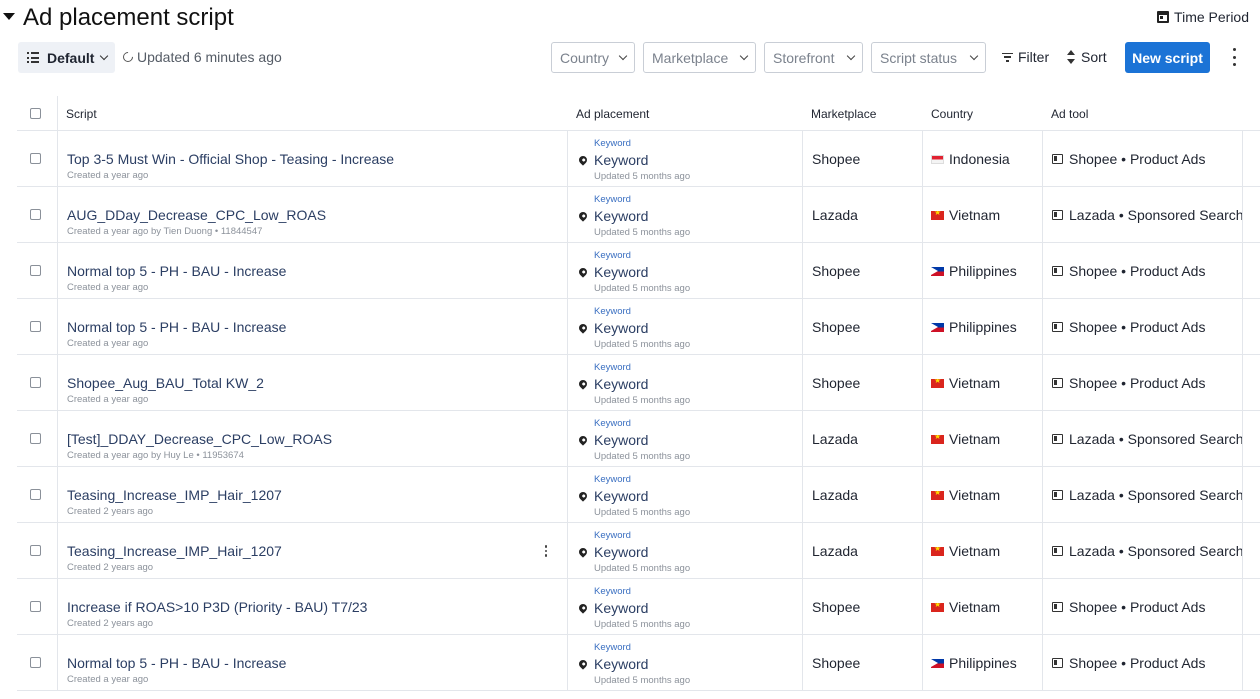 The height and width of the screenshot is (699, 1260). I want to click on refresh-icon, so click(128, 57).